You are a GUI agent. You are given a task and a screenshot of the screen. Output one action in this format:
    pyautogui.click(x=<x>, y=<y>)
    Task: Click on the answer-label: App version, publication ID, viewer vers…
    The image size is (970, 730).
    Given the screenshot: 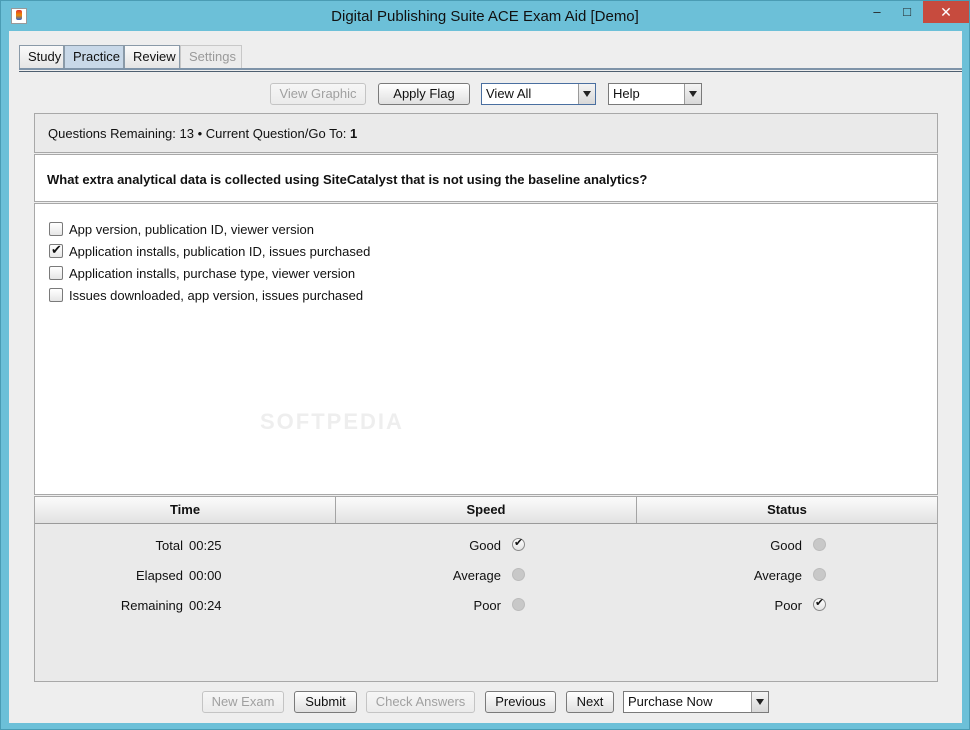 What is the action you would take?
    pyautogui.click(x=191, y=229)
    